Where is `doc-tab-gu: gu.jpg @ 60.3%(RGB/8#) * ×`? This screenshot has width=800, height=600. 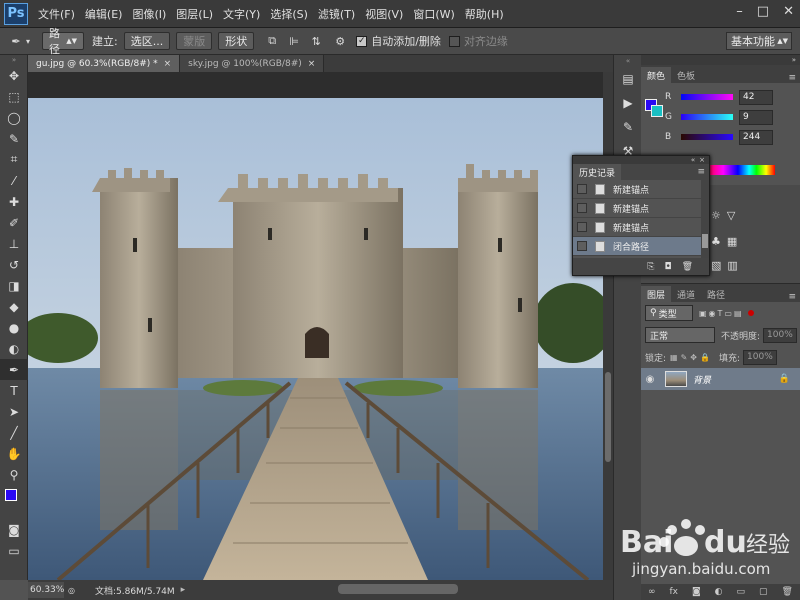 doc-tab-gu: gu.jpg @ 60.3%(RGB/8#) * × is located at coordinates (104, 63).